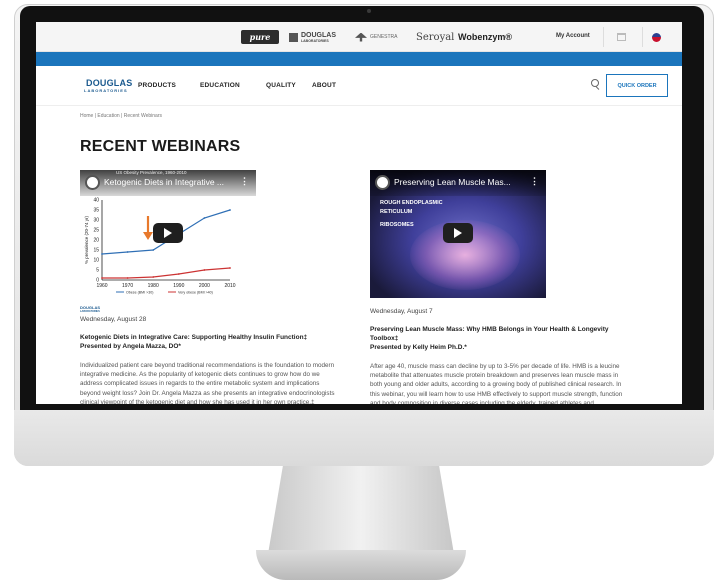  Describe the element at coordinates (401, 311) in the screenshot. I see `webinar-date: Wednesday, August 7` at that location.